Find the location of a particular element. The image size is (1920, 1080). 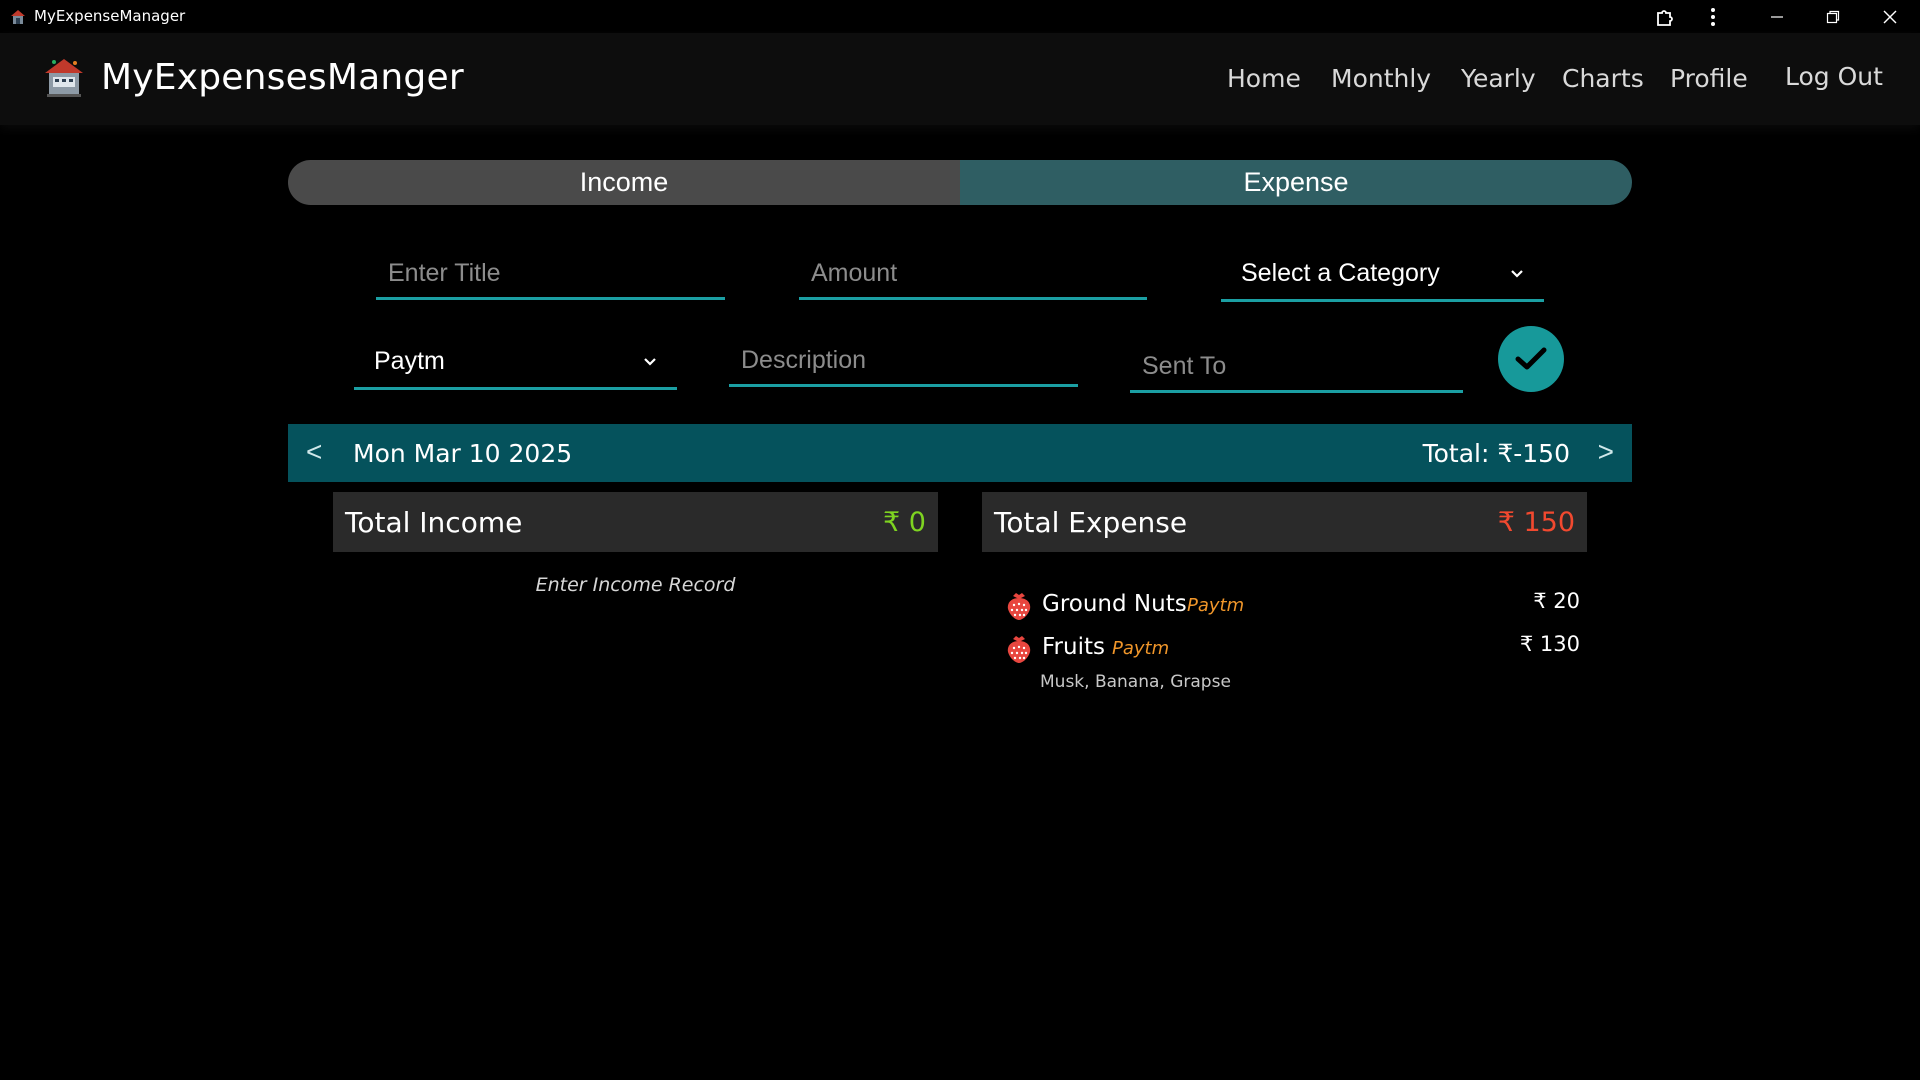

expense-name: Fruits is located at coordinates (1073, 647).